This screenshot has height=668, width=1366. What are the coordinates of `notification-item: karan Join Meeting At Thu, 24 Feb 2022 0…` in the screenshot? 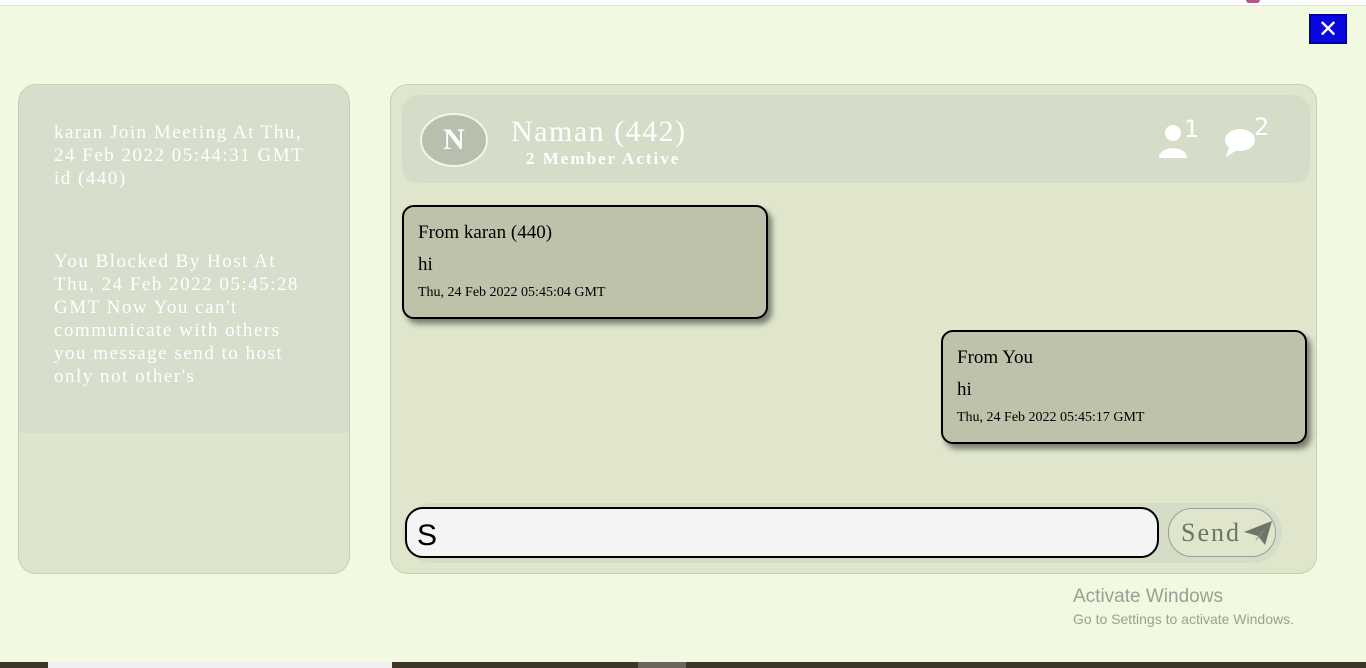 It's located at (179, 155).